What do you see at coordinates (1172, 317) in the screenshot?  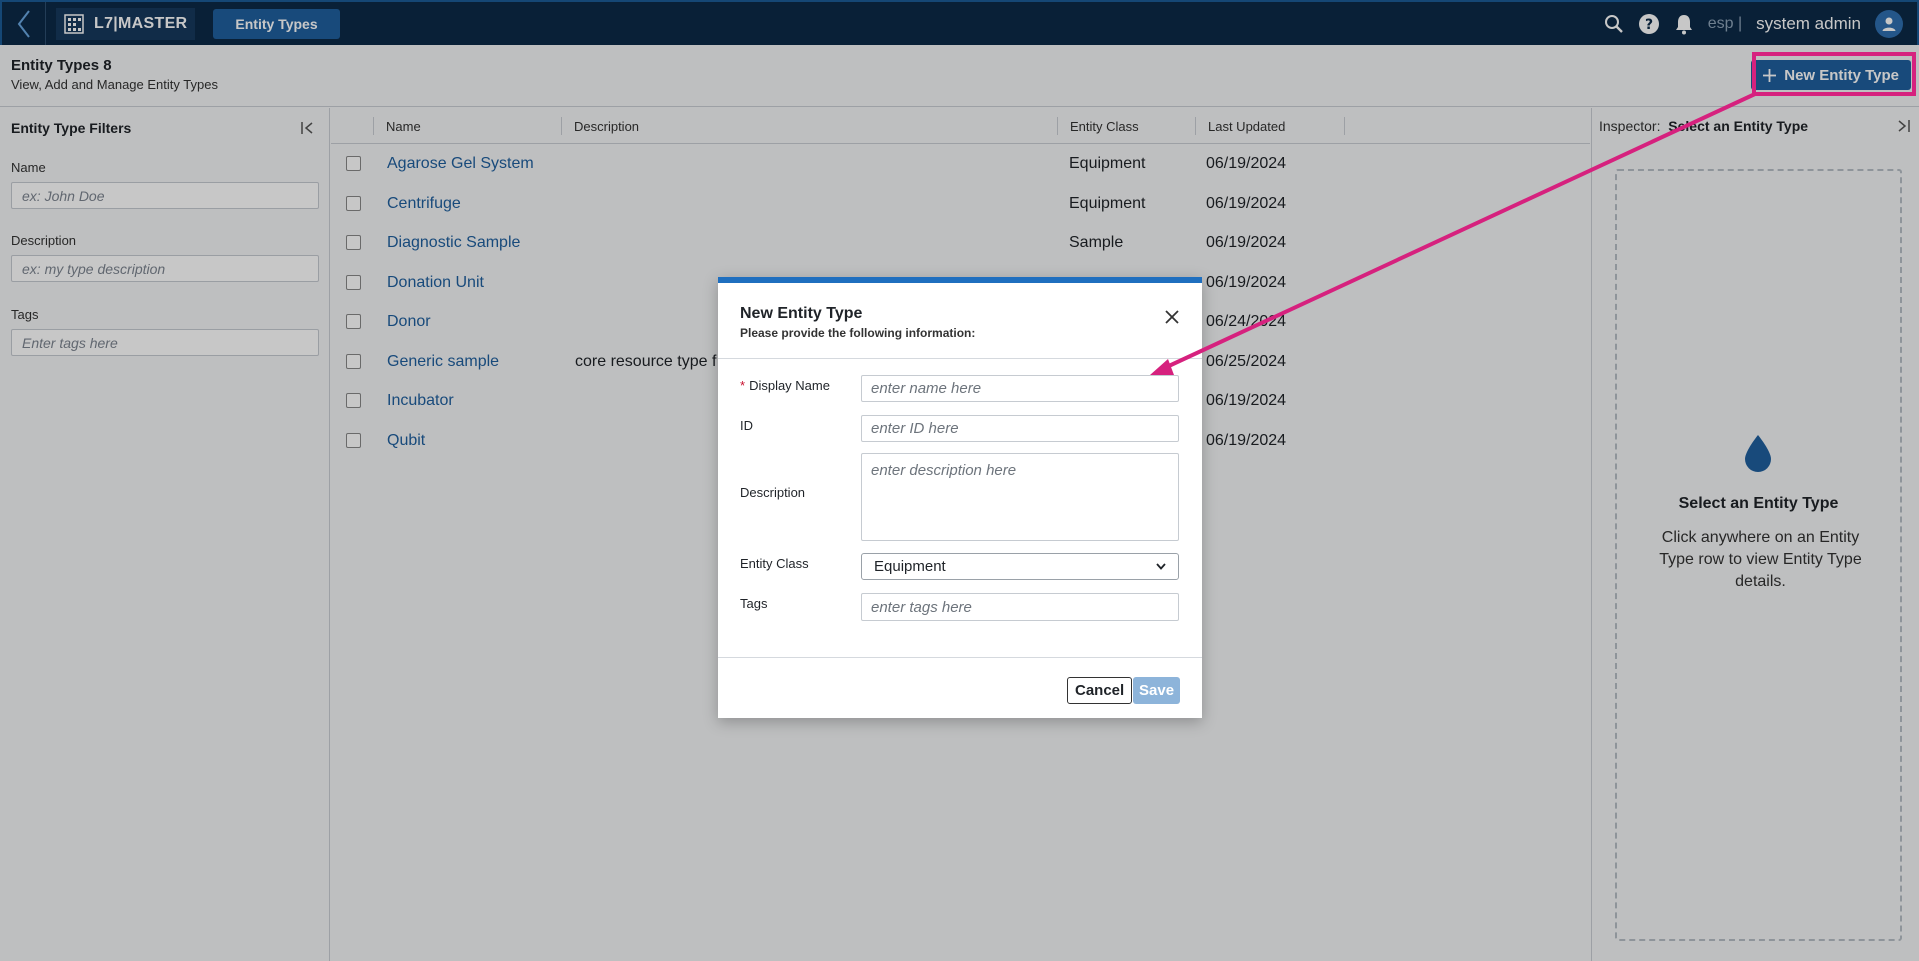 I see `close-icon` at bounding box center [1172, 317].